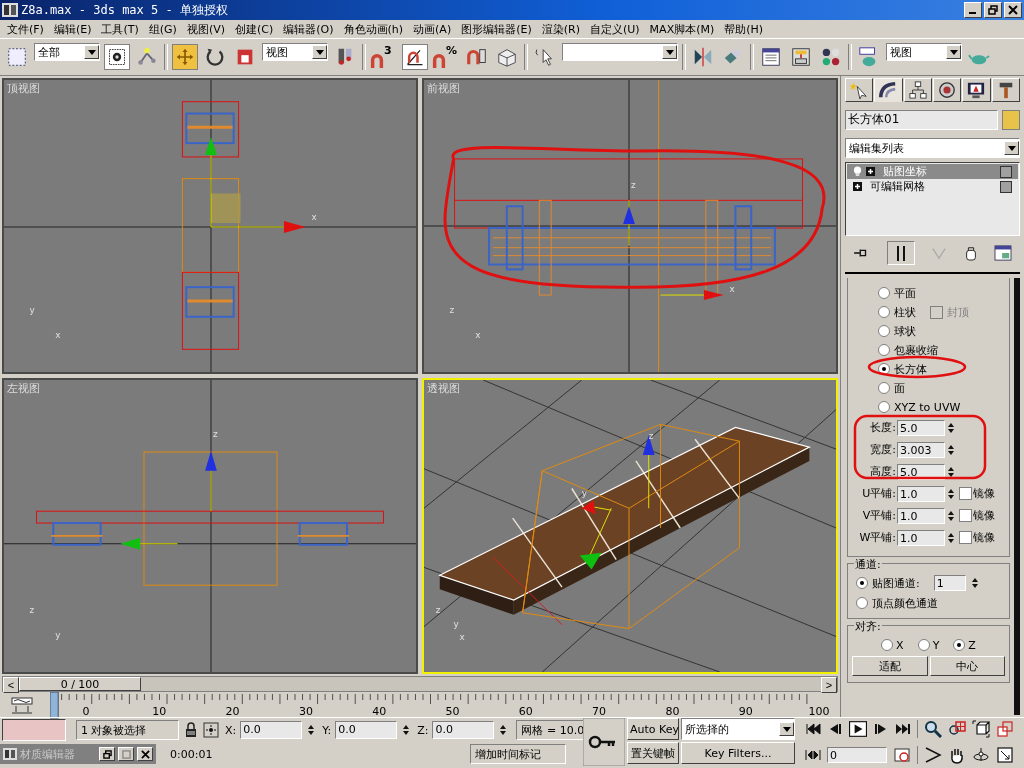 The width and height of the screenshot is (1024, 768). I want to click on go-to-end-icon, so click(903, 729).